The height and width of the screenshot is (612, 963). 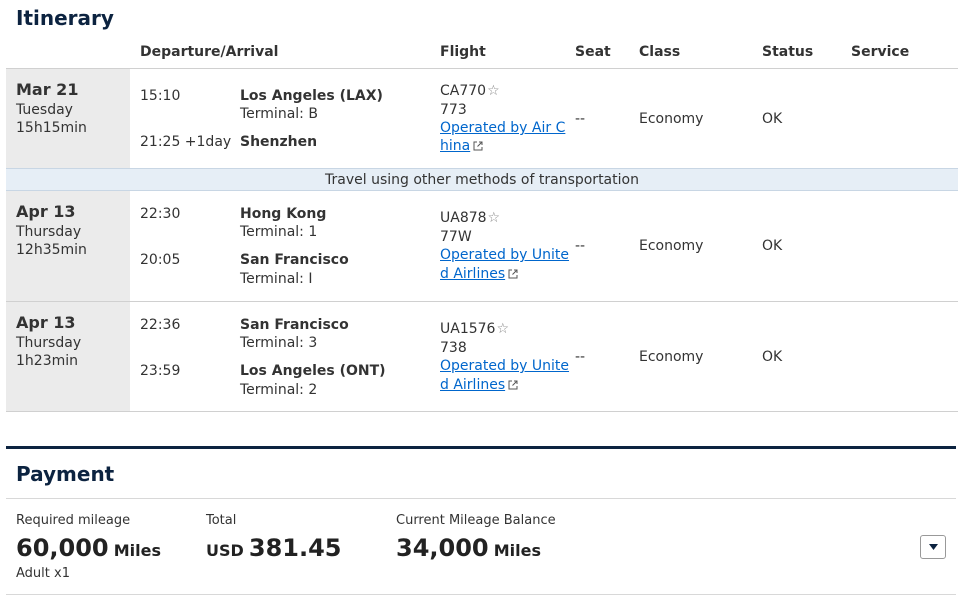 What do you see at coordinates (470, 218) in the screenshot?
I see `flight-number: UA878☆` at bounding box center [470, 218].